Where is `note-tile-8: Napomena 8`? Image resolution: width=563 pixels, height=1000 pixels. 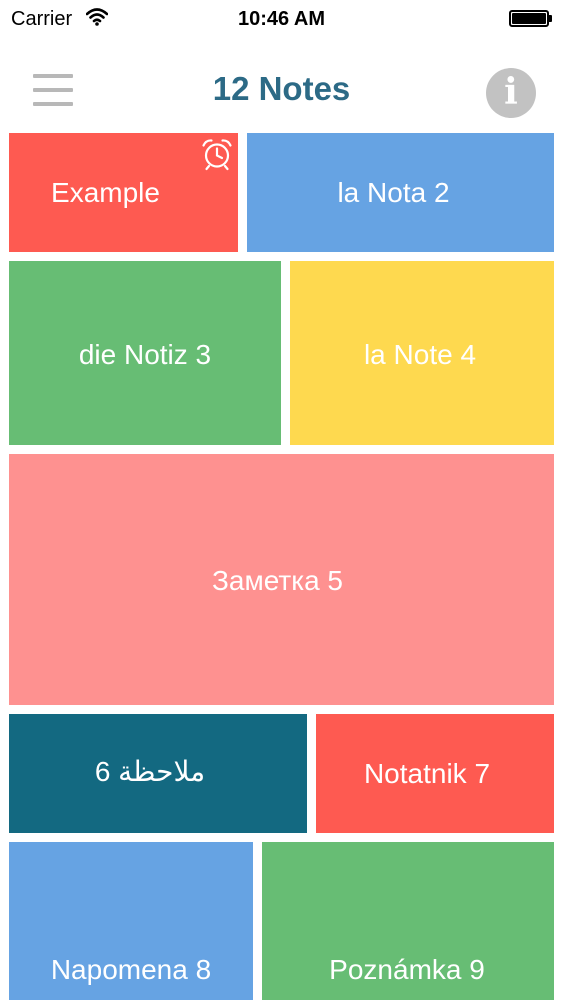
note-tile-8: Napomena 8 is located at coordinates (131, 921).